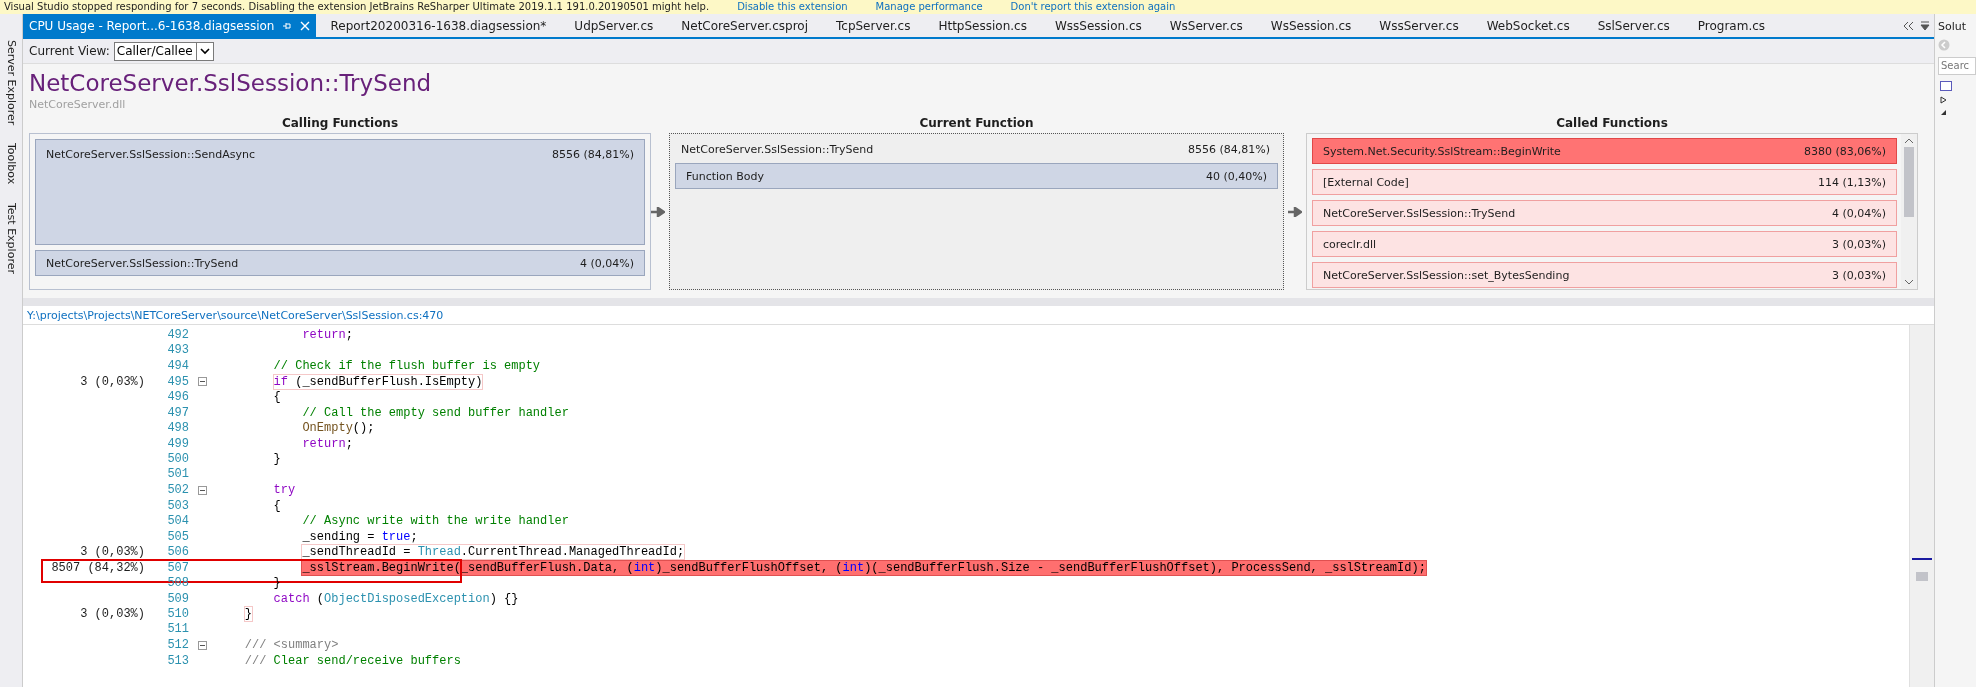 The width and height of the screenshot is (1976, 687). I want to click on document-tab: WssServer.cs, so click(1419, 25).